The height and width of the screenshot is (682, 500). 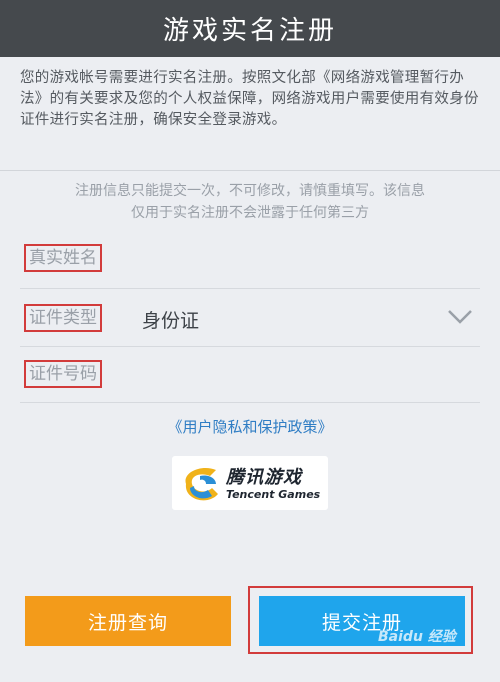 What do you see at coordinates (250, 170) in the screenshot?
I see `section-divider` at bounding box center [250, 170].